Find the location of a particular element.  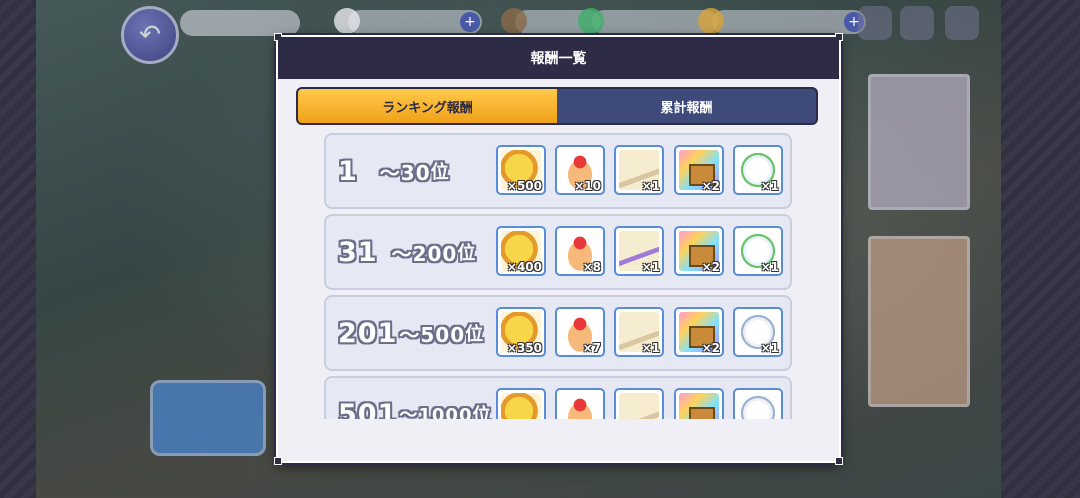

reward-item: ×8 is located at coordinates (580, 251).